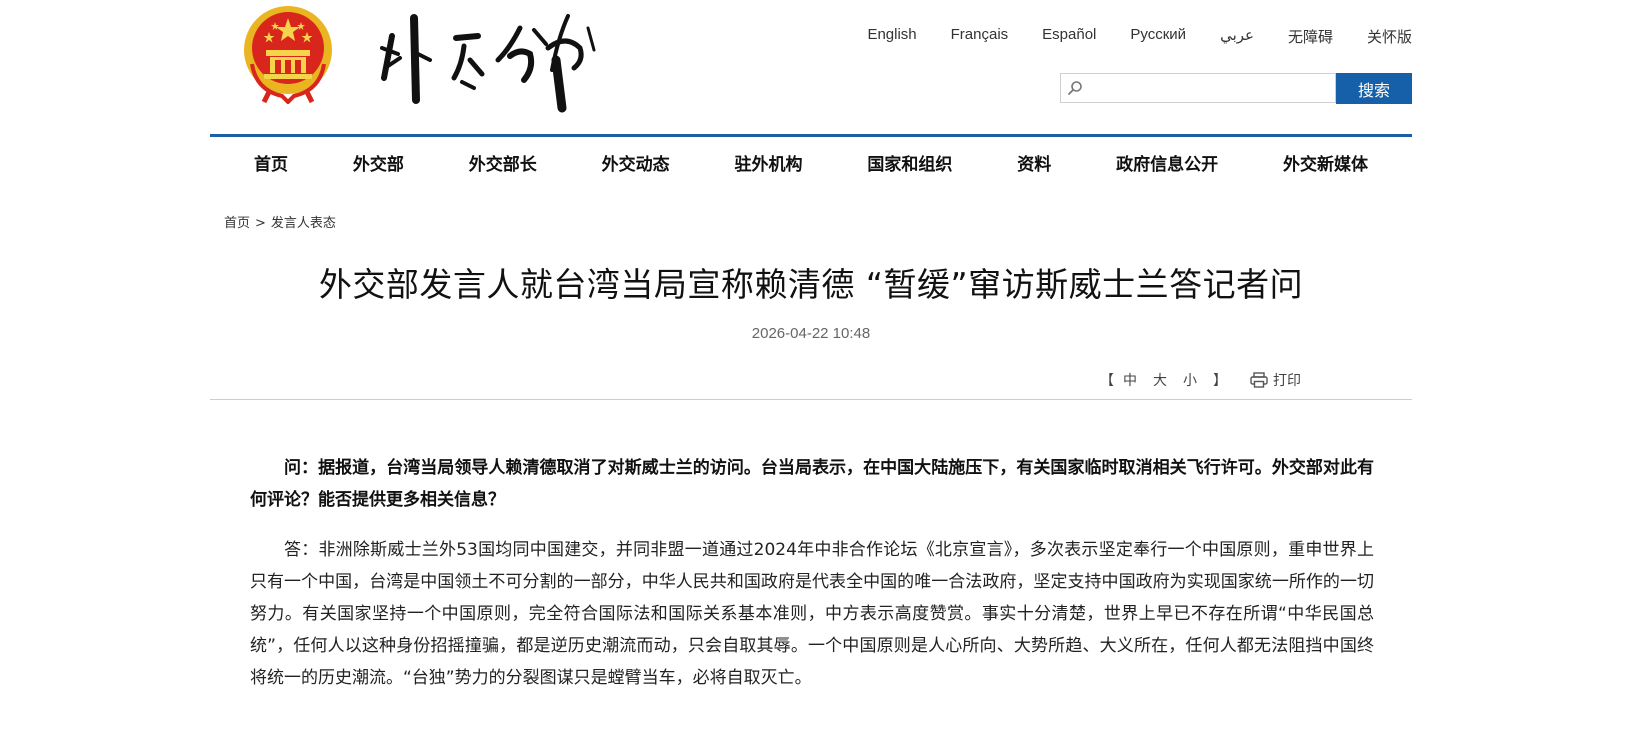 The width and height of the screenshot is (1648, 730). I want to click on search-button: 搜索, so click(1374, 88).